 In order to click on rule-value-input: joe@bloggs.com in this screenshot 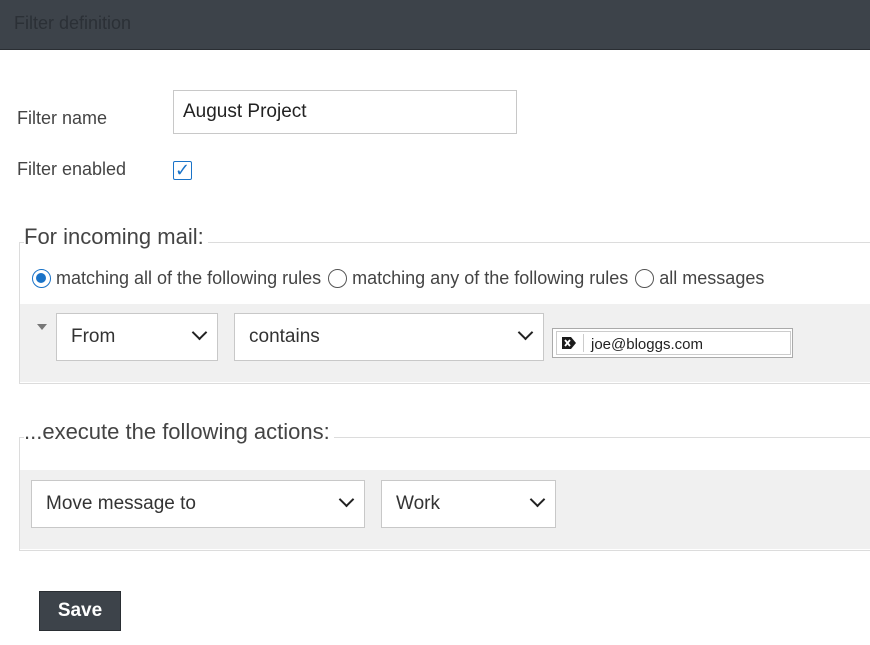, I will do `click(672, 343)`.